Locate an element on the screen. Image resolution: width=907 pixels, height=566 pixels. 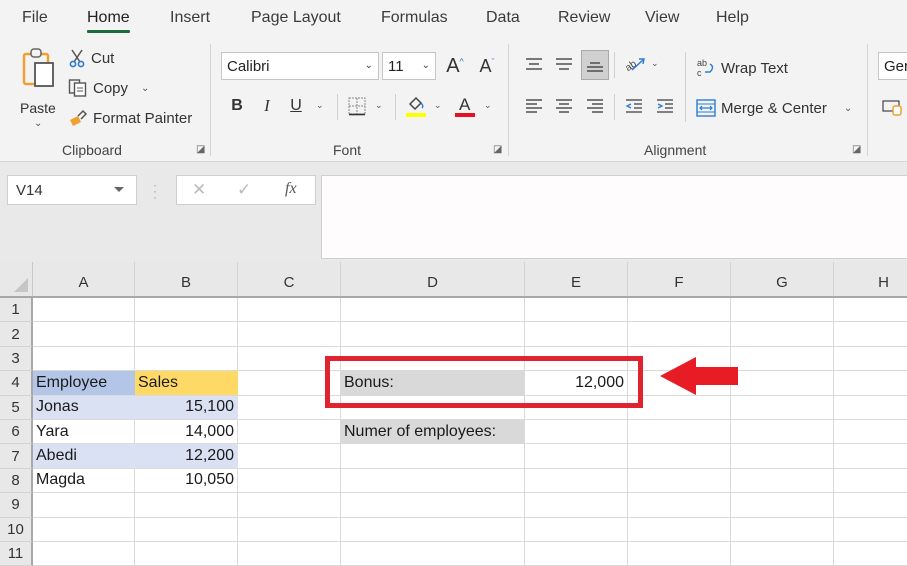
increase-indent-button is located at coordinates (665, 106).